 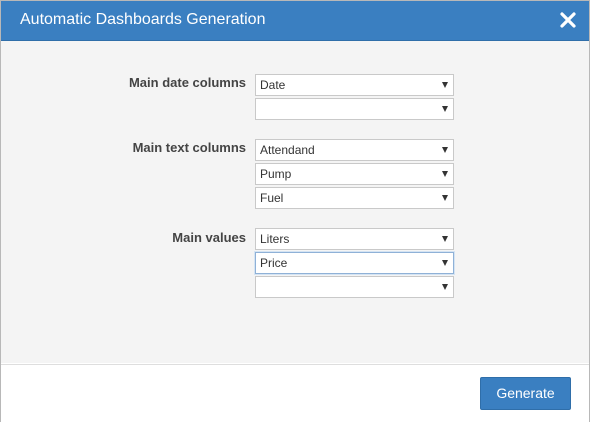 What do you see at coordinates (295, 21) in the screenshot?
I see `dialog-header: Automatic Dashboards Generation` at bounding box center [295, 21].